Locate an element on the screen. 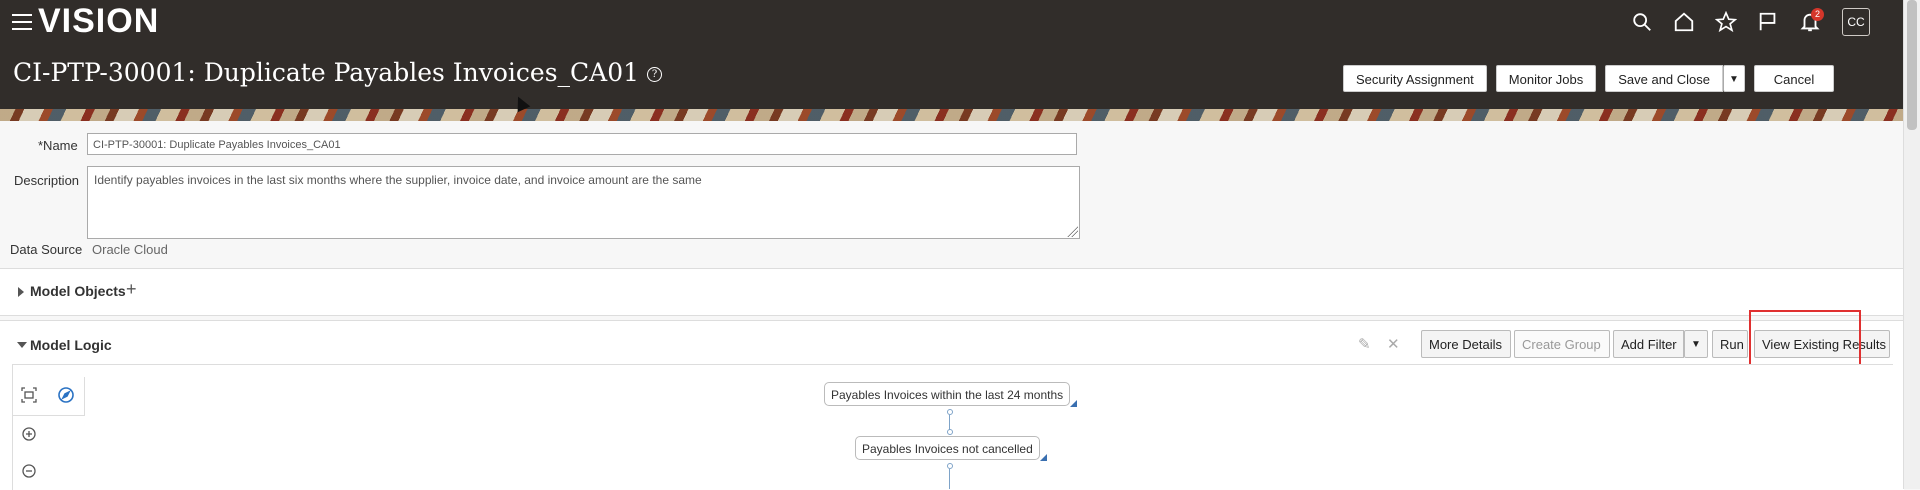 Image resolution: width=1920 pixels, height=490 pixels. star-icon is located at coordinates (1726, 22).